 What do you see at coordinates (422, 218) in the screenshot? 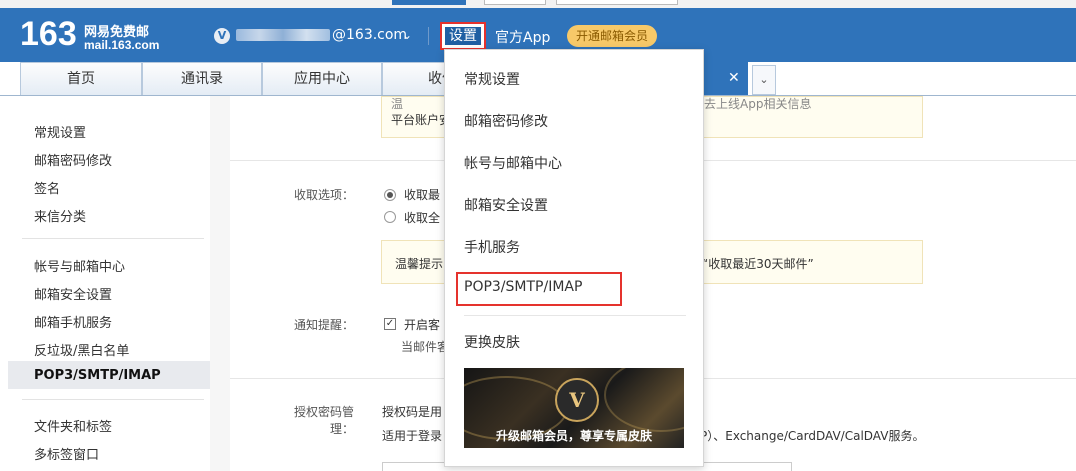
I see `receive-all-text: 收取全` at bounding box center [422, 218].